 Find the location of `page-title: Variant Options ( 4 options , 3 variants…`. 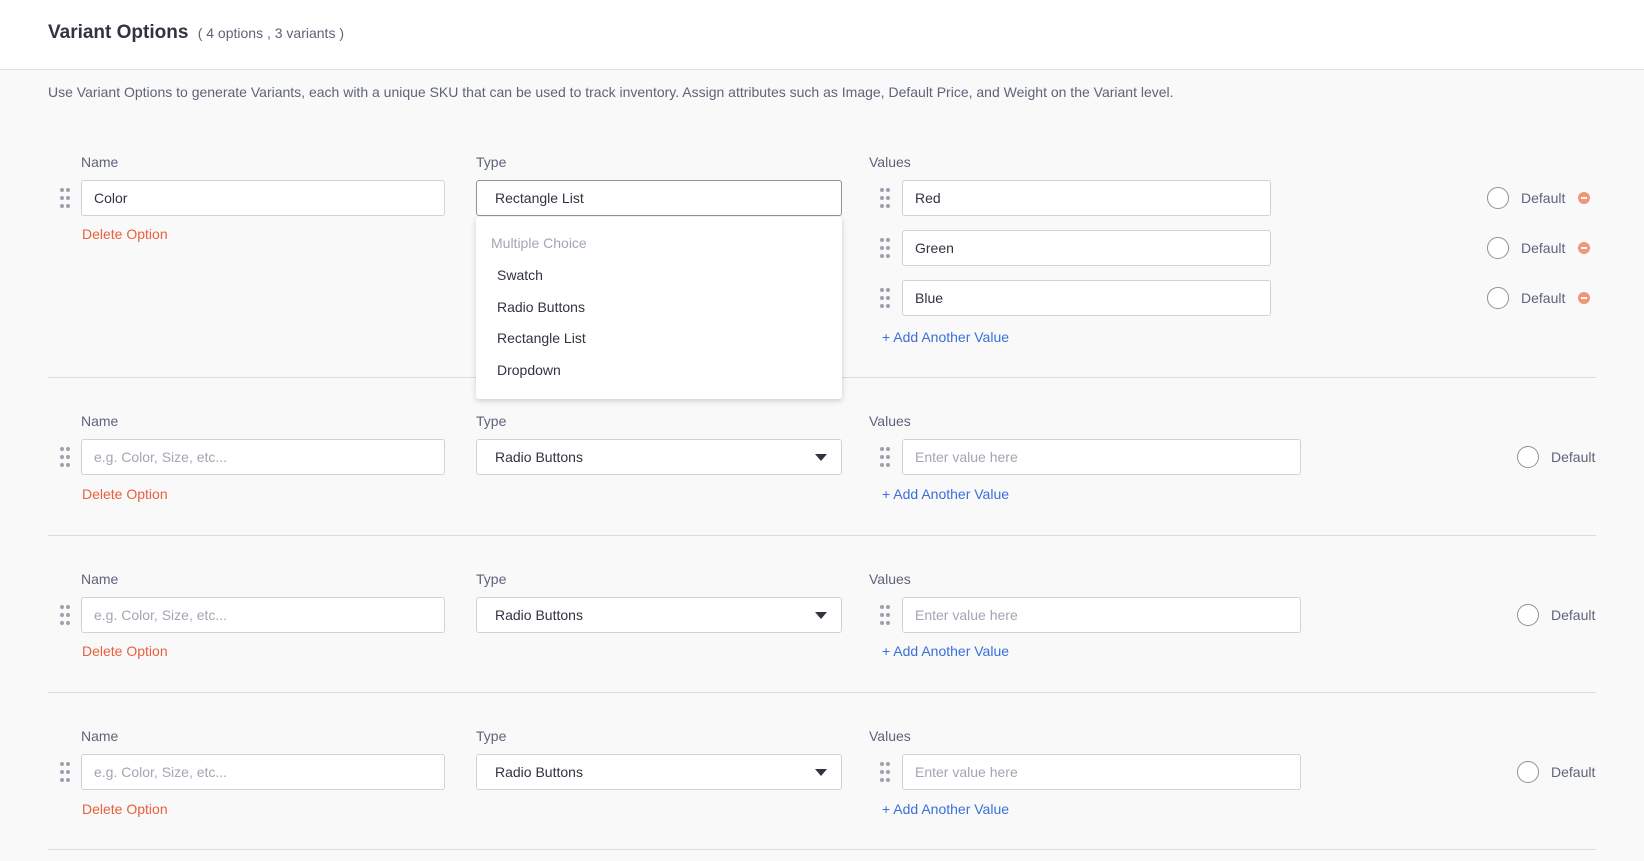

page-title: Variant Options ( 4 options , 3 variants… is located at coordinates (196, 33).